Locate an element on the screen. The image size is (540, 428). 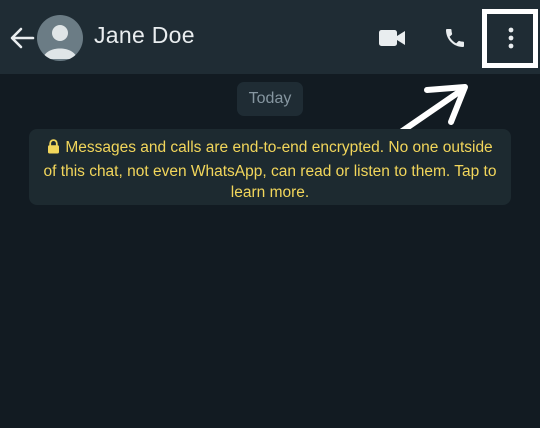
arrow-left-icon is located at coordinates (22, 38).